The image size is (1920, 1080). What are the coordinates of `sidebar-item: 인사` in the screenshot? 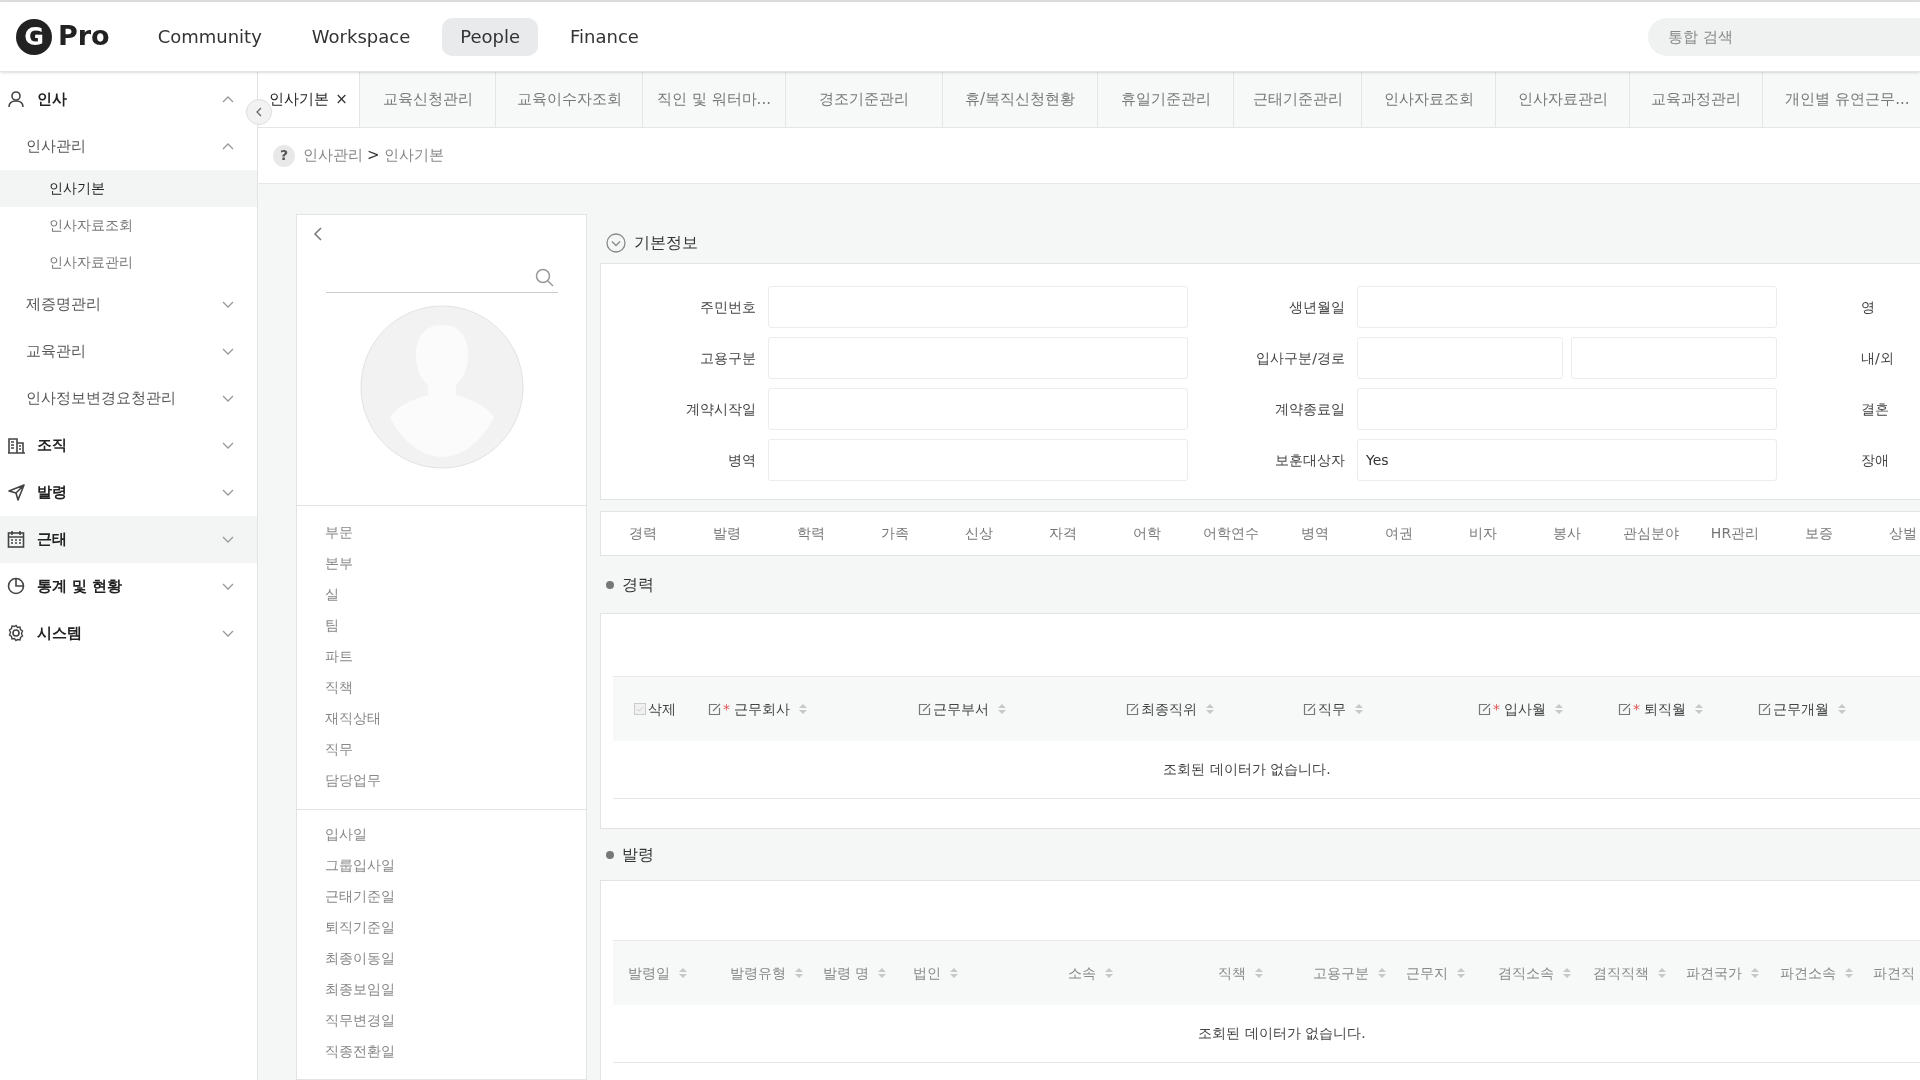 It's located at (121, 99).